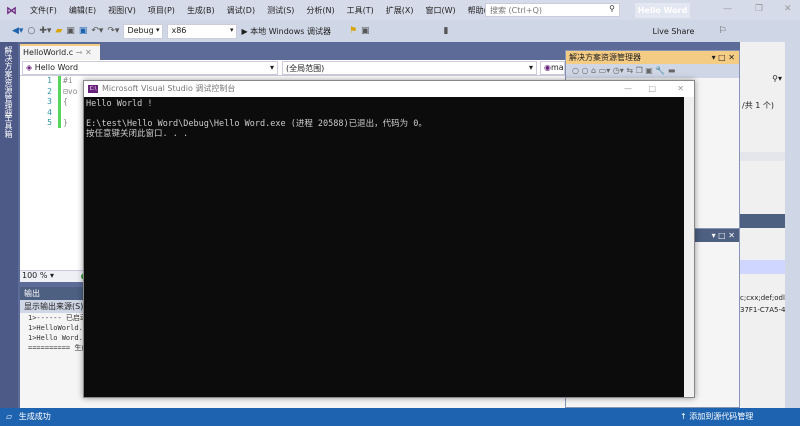 The height and width of the screenshot is (426, 800). What do you see at coordinates (652, 89) in the screenshot?
I see `console-maximize-button: □` at bounding box center [652, 89].